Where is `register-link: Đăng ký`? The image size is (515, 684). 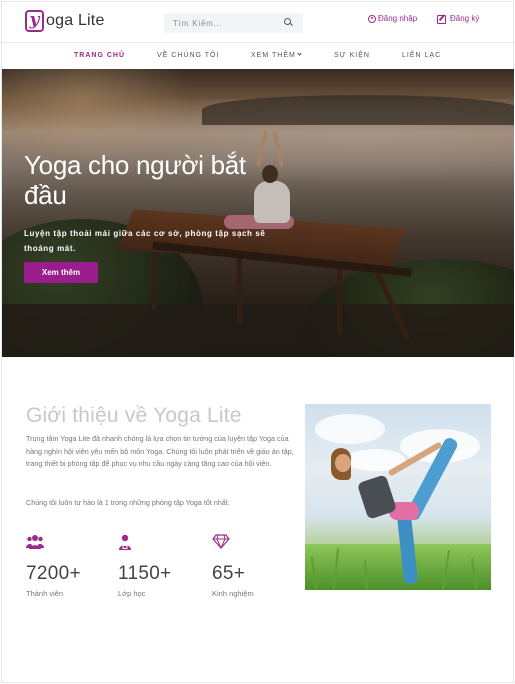 register-link: Đăng ký is located at coordinates (458, 19).